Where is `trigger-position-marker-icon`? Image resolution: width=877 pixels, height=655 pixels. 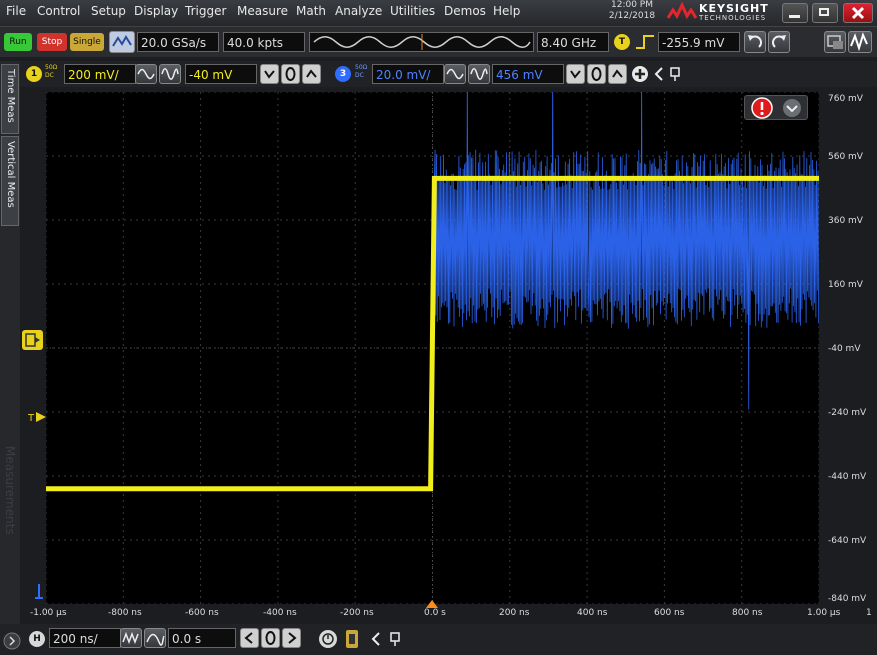
trigger-position-marker-icon is located at coordinates (432, 604).